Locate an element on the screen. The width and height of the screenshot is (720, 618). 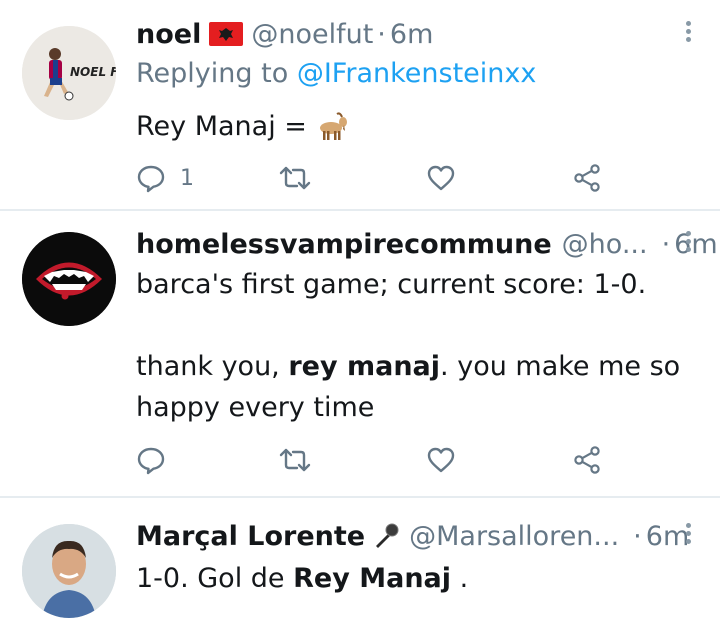
replying-to: Replying to @IFrankensteinxx is located at coordinates (336, 73).